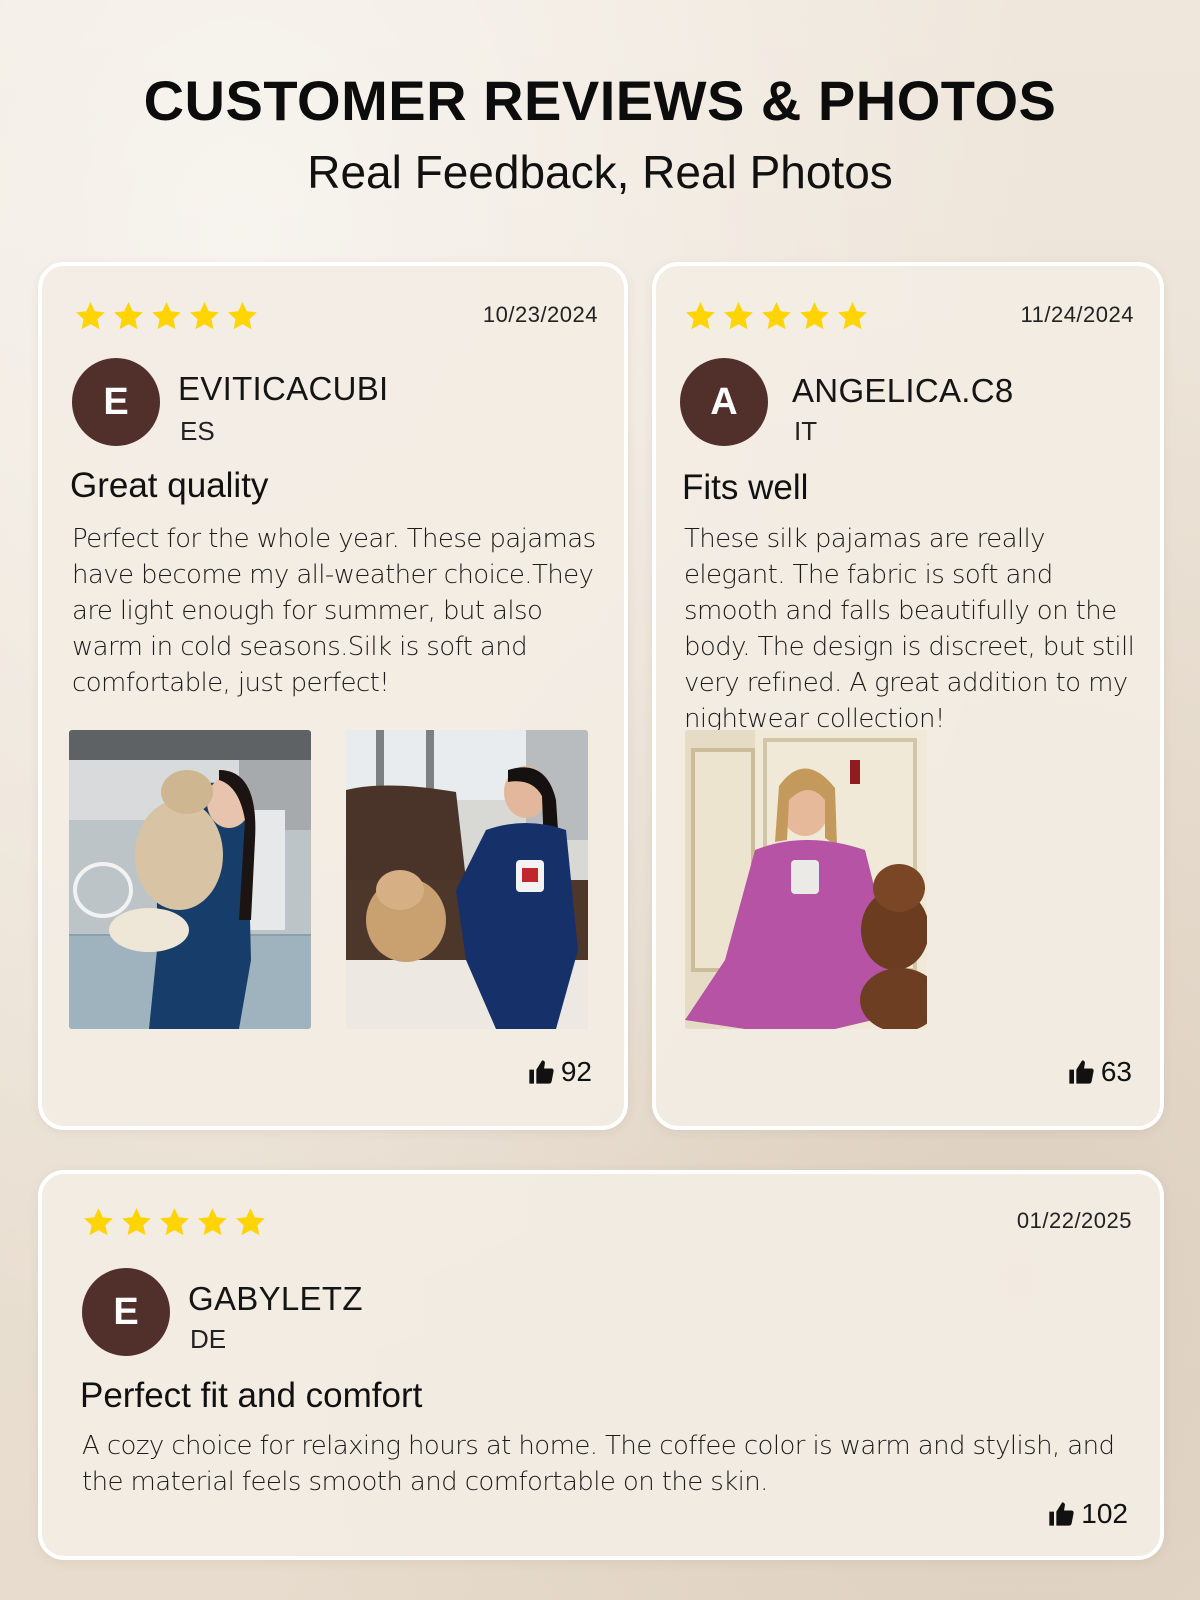  What do you see at coordinates (283, 388) in the screenshot?
I see `reviewer-name: EVITICACUBI` at bounding box center [283, 388].